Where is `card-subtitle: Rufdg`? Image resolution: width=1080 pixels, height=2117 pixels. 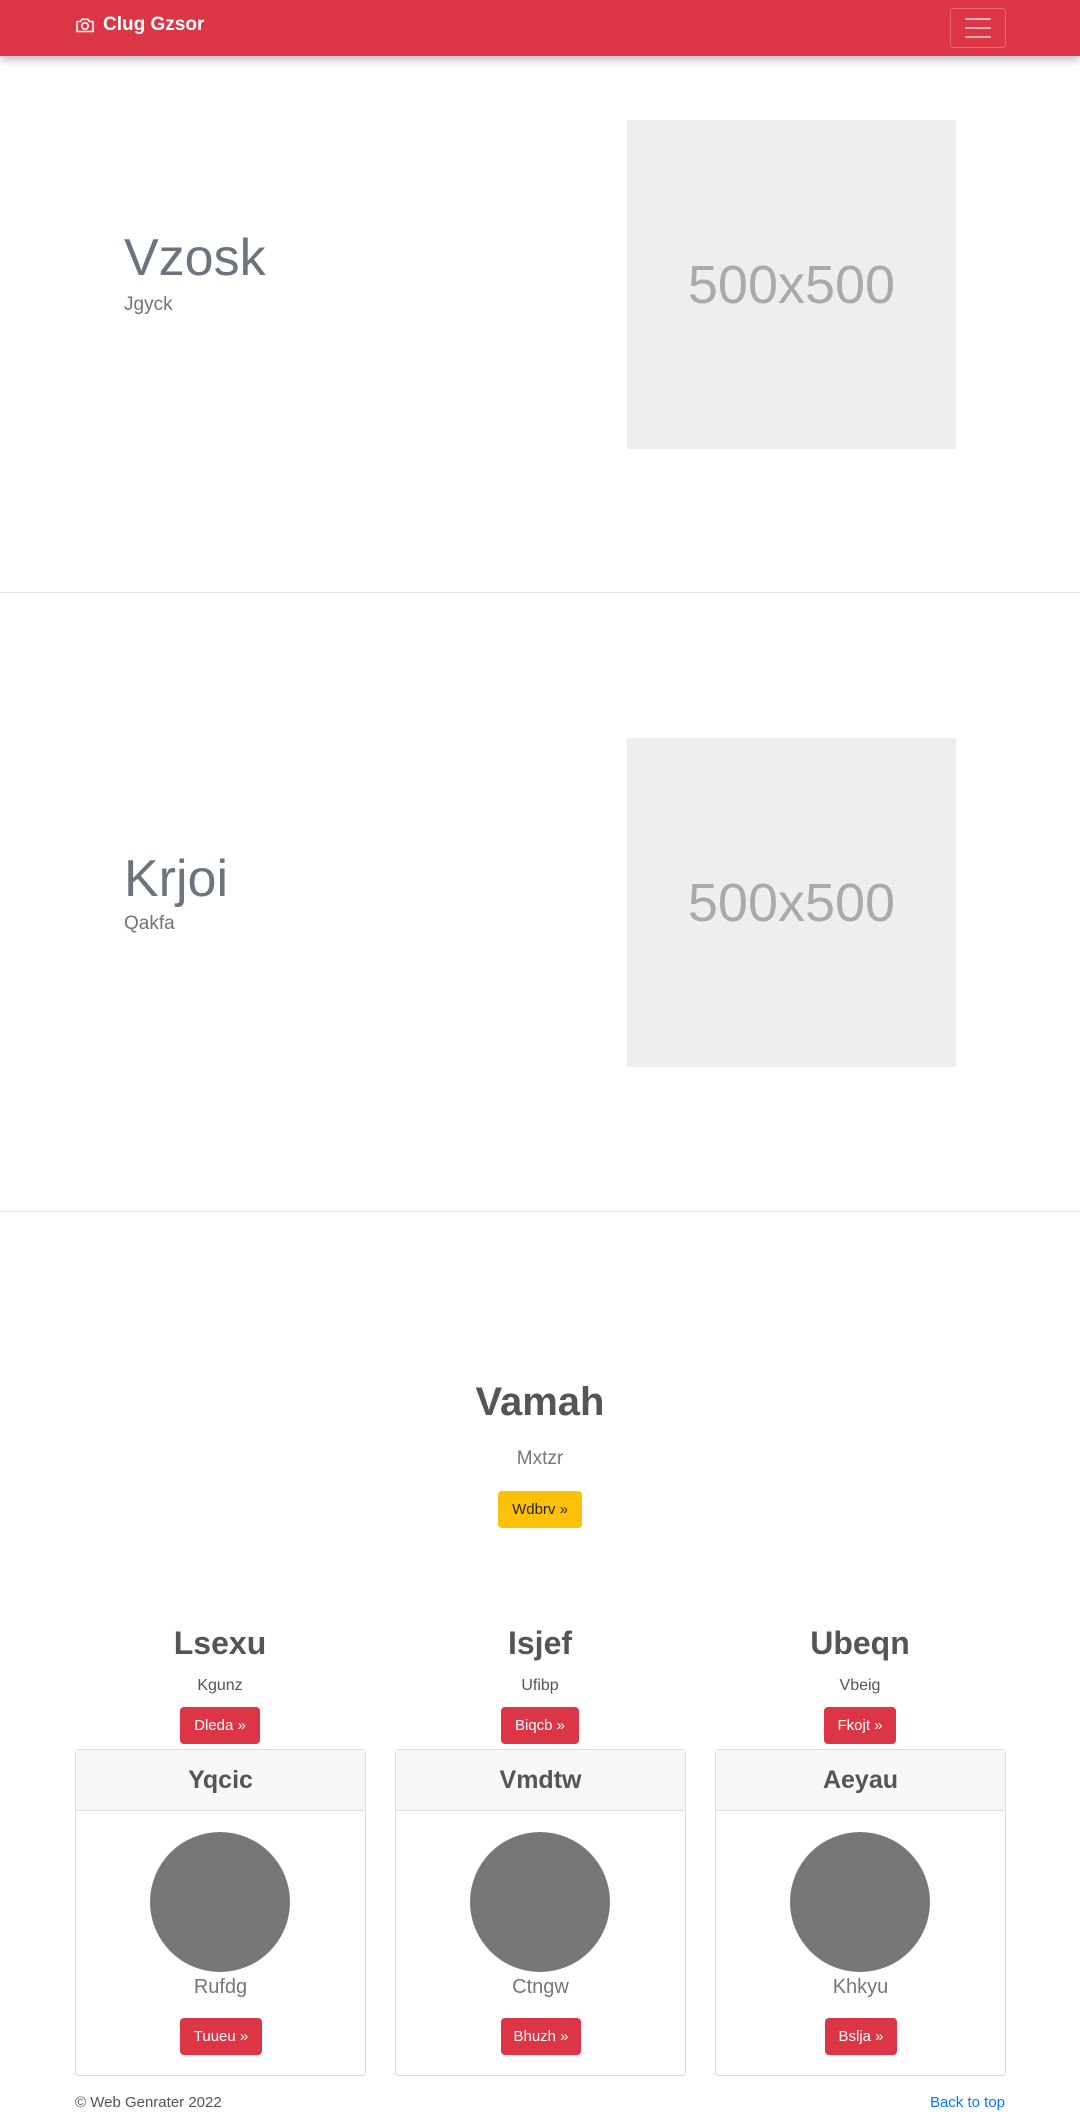
card-subtitle: Rufdg is located at coordinates (220, 1987).